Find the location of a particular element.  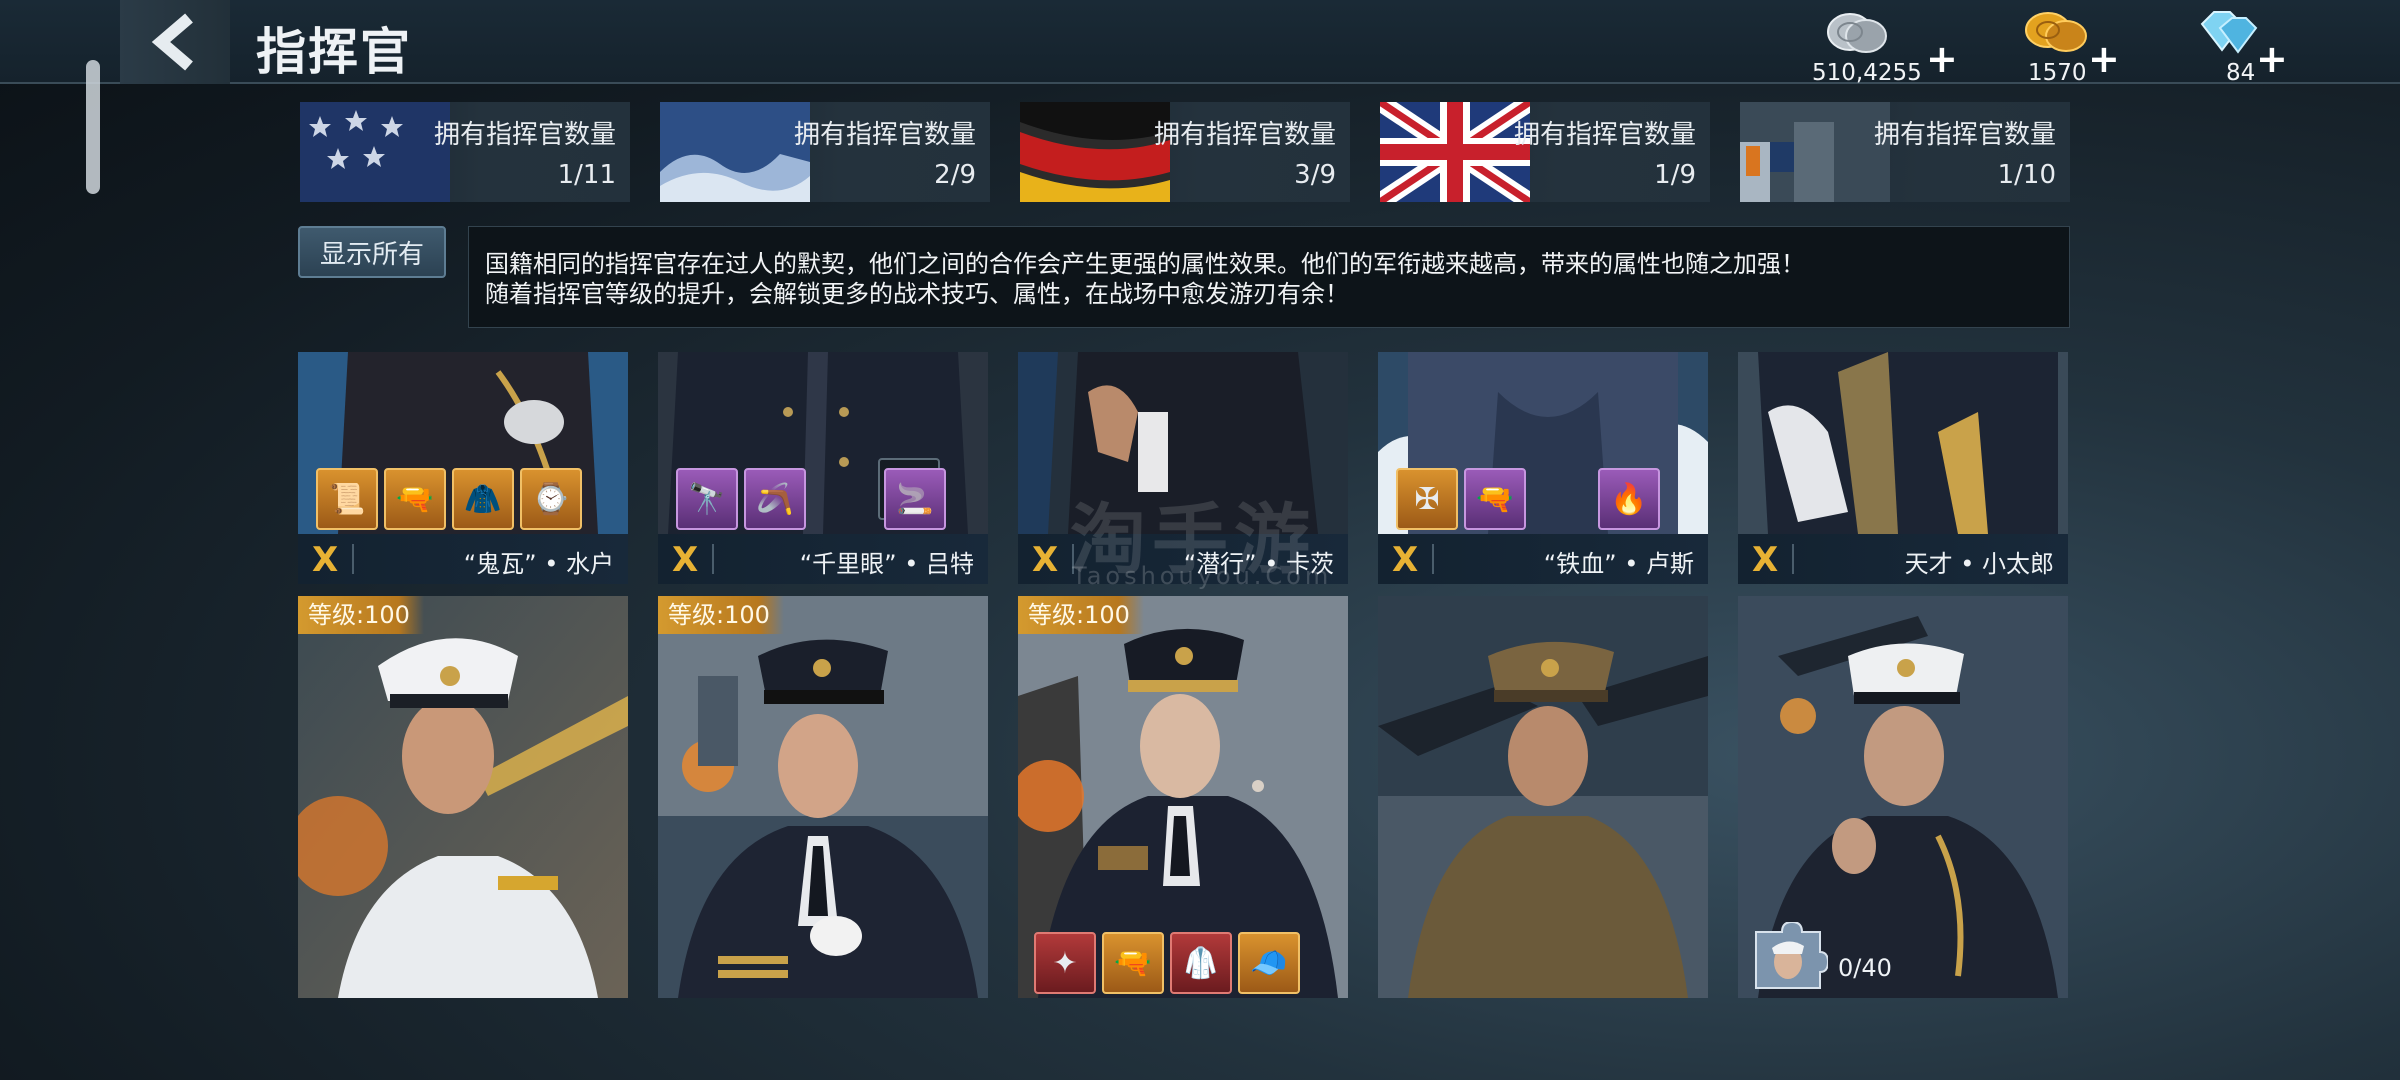

diamond-icon is located at coordinates (2229, 32).